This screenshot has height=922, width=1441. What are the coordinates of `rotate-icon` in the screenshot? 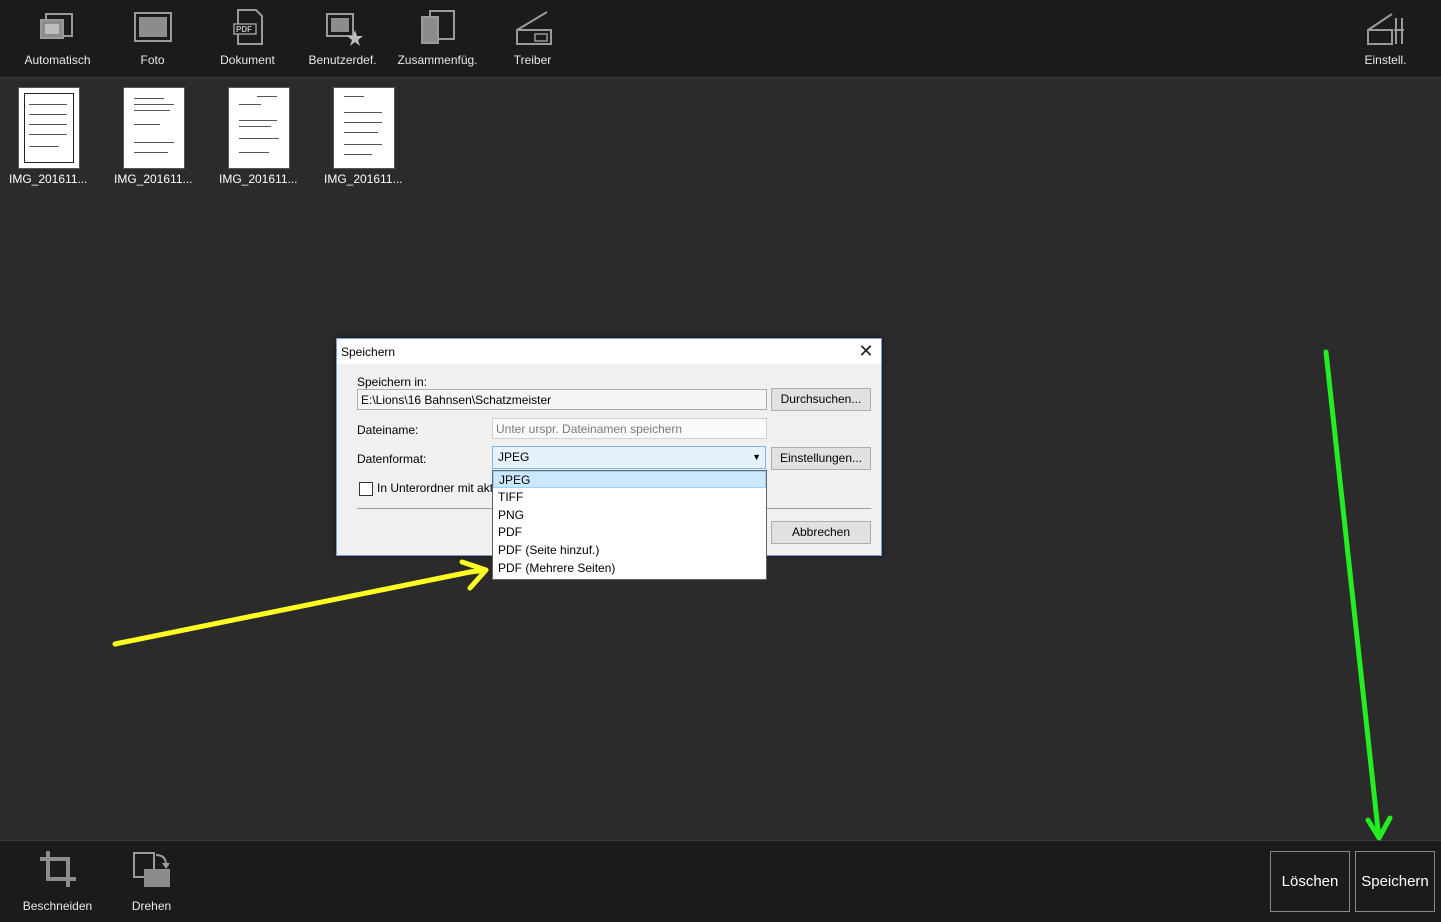 It's located at (151, 869).